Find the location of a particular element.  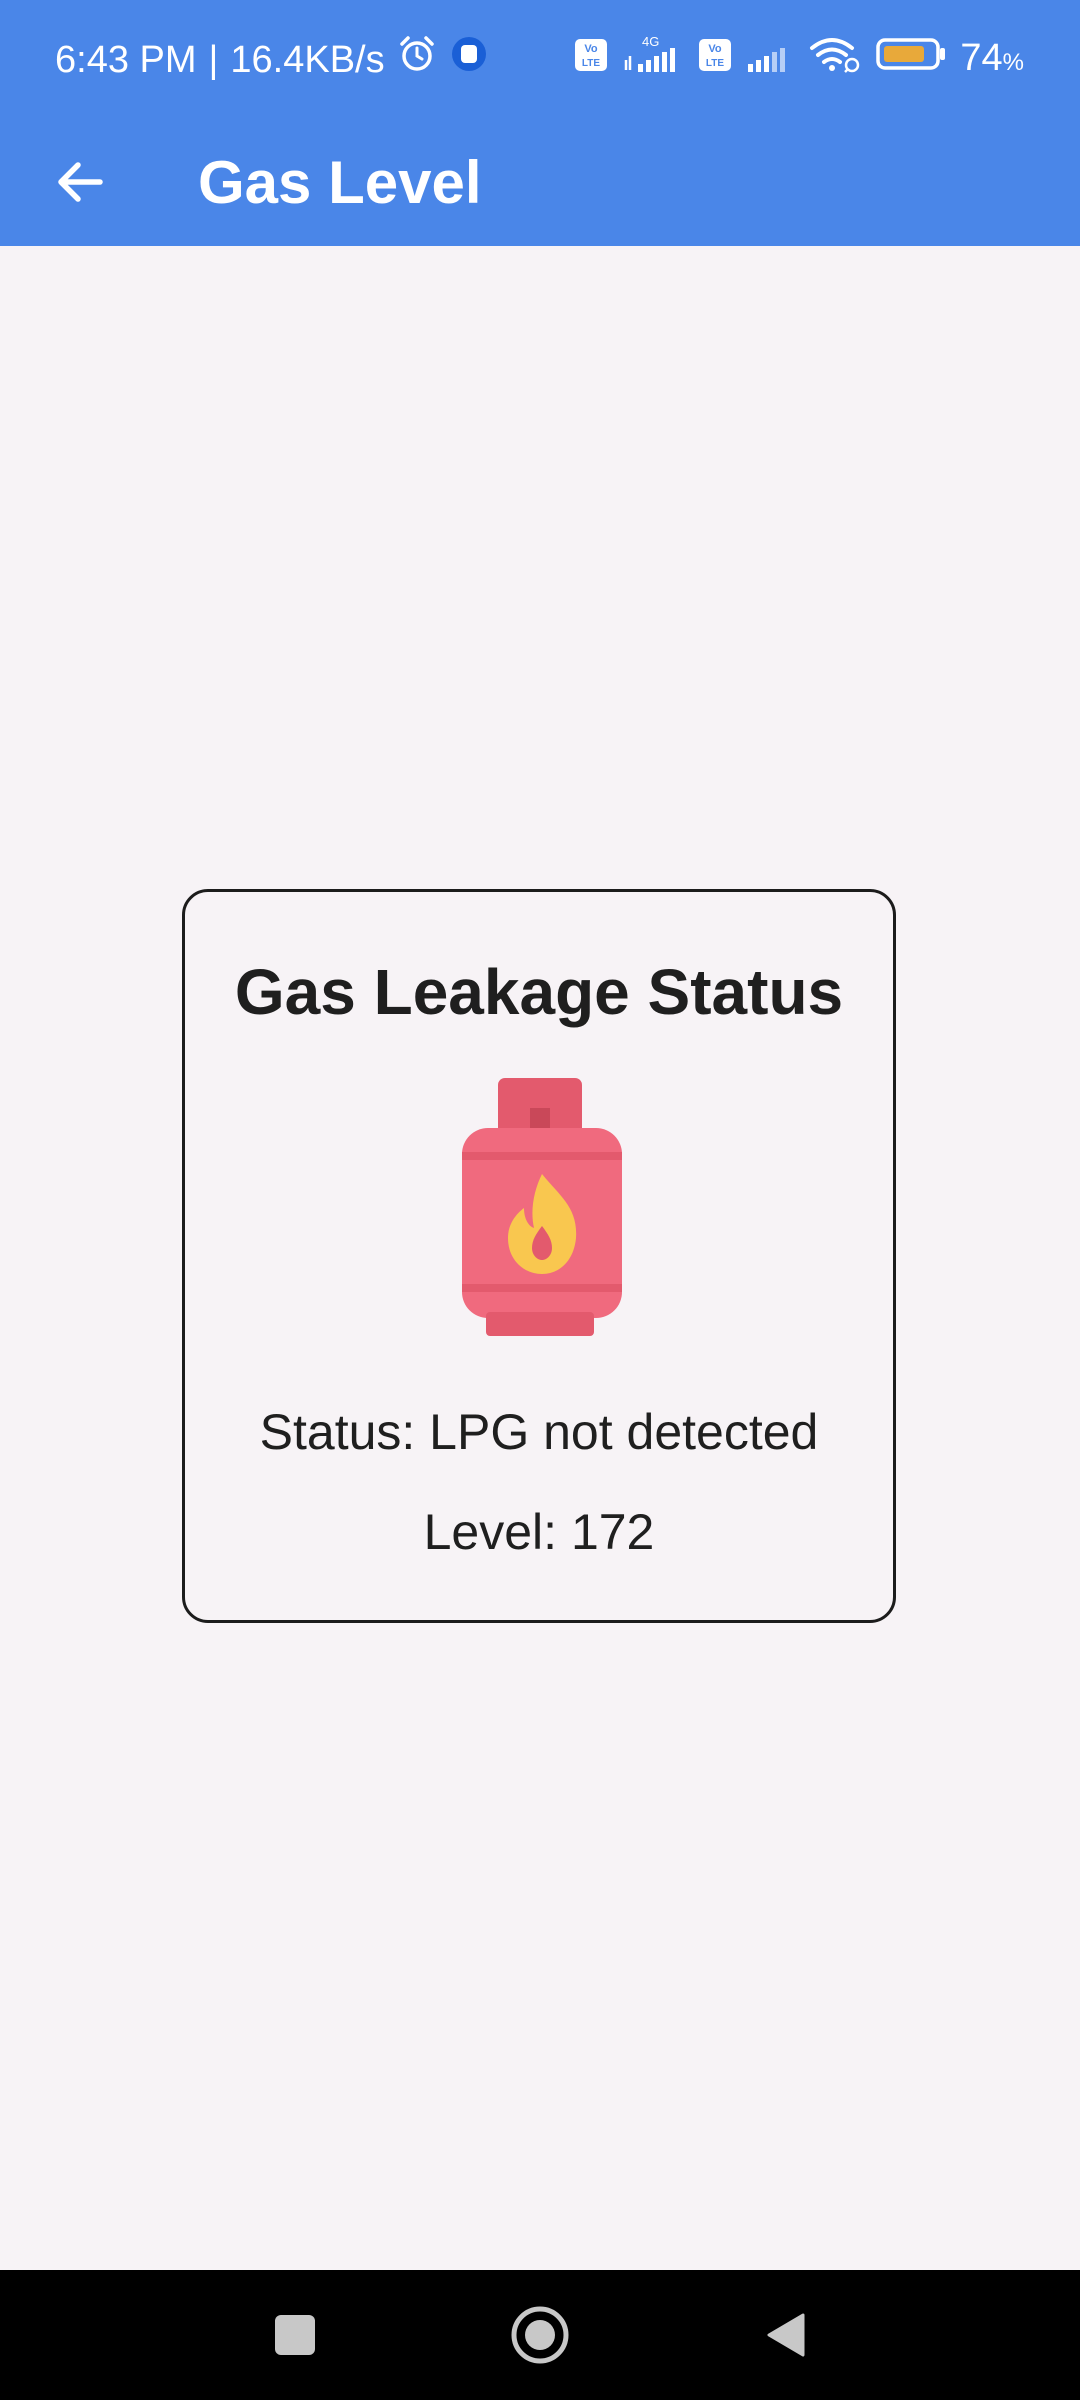

nav-back-button is located at coordinates (785, 2335).